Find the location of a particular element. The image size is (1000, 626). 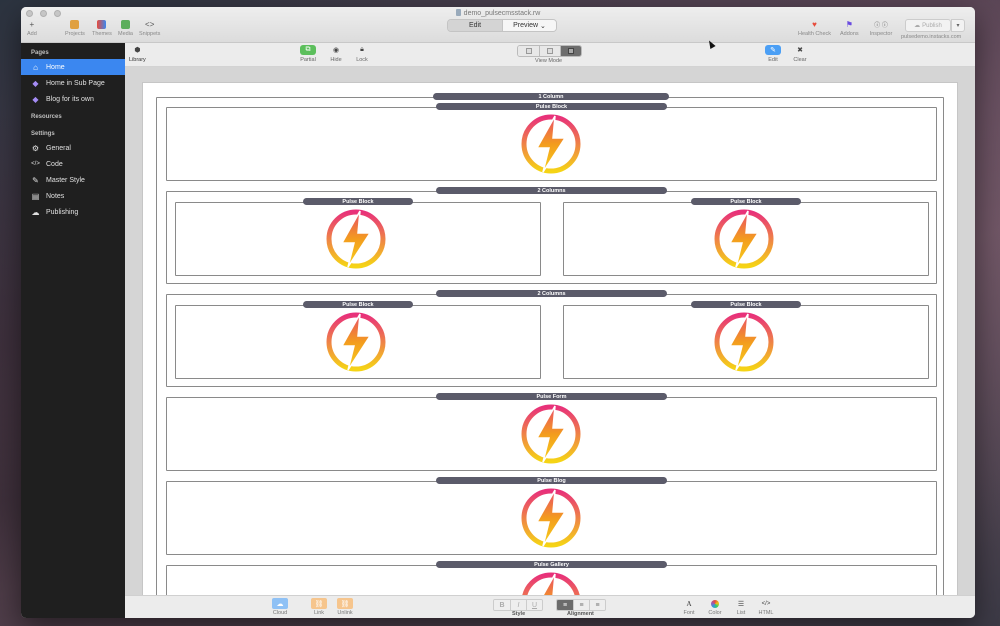

document-icon is located at coordinates (458, 12).